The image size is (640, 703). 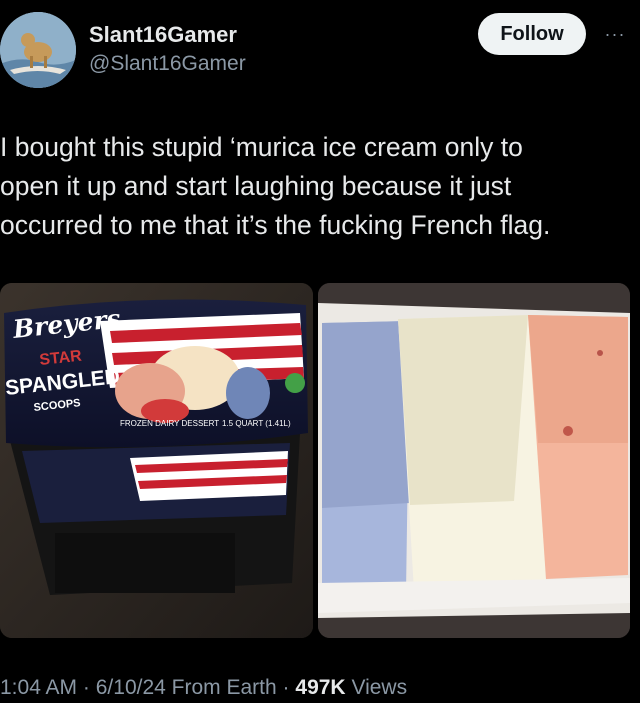 I want to click on tweet-time: 1:04 AM, so click(x=38, y=687).